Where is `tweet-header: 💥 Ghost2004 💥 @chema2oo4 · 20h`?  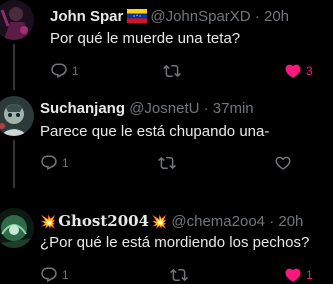
tweet-header: 💥 Ghost2004 💥 @chema2oo4 · 20h is located at coordinates (171, 221).